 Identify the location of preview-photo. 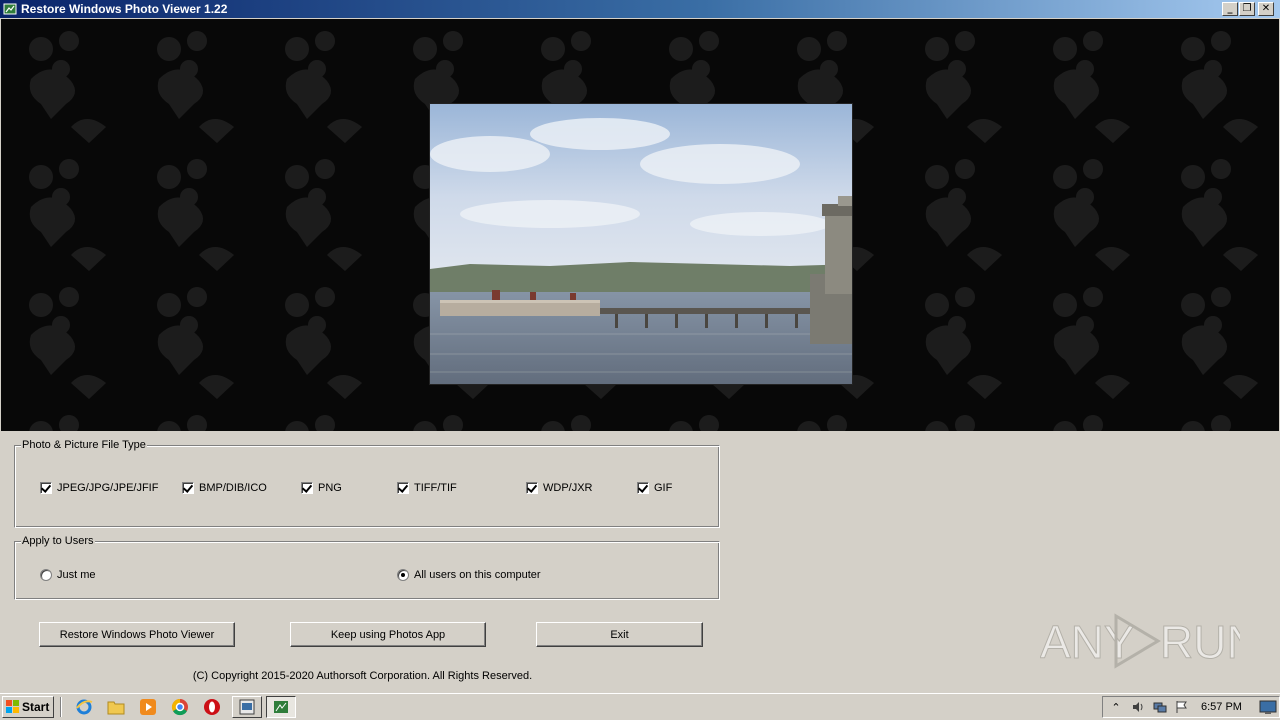
(641, 244).